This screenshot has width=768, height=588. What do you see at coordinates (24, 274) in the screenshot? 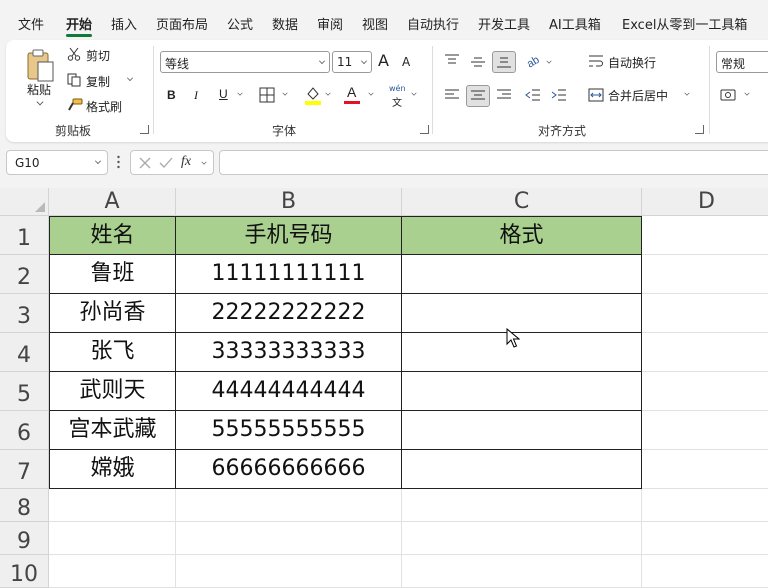
I see `row-header-2: 2` at bounding box center [24, 274].